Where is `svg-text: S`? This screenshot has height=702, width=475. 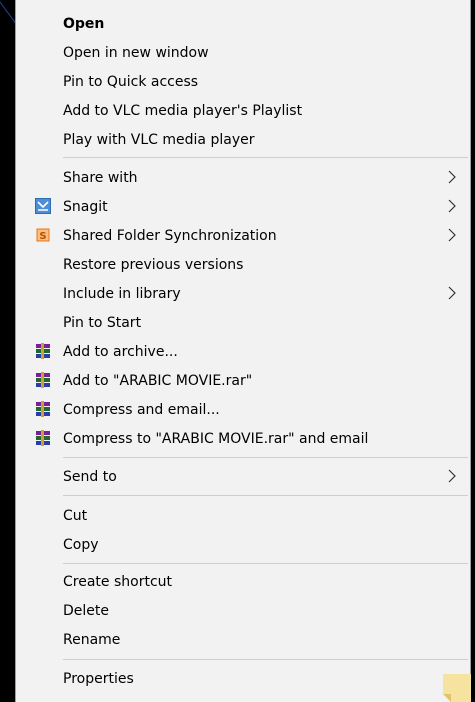
svg-text: S is located at coordinates (42, 236).